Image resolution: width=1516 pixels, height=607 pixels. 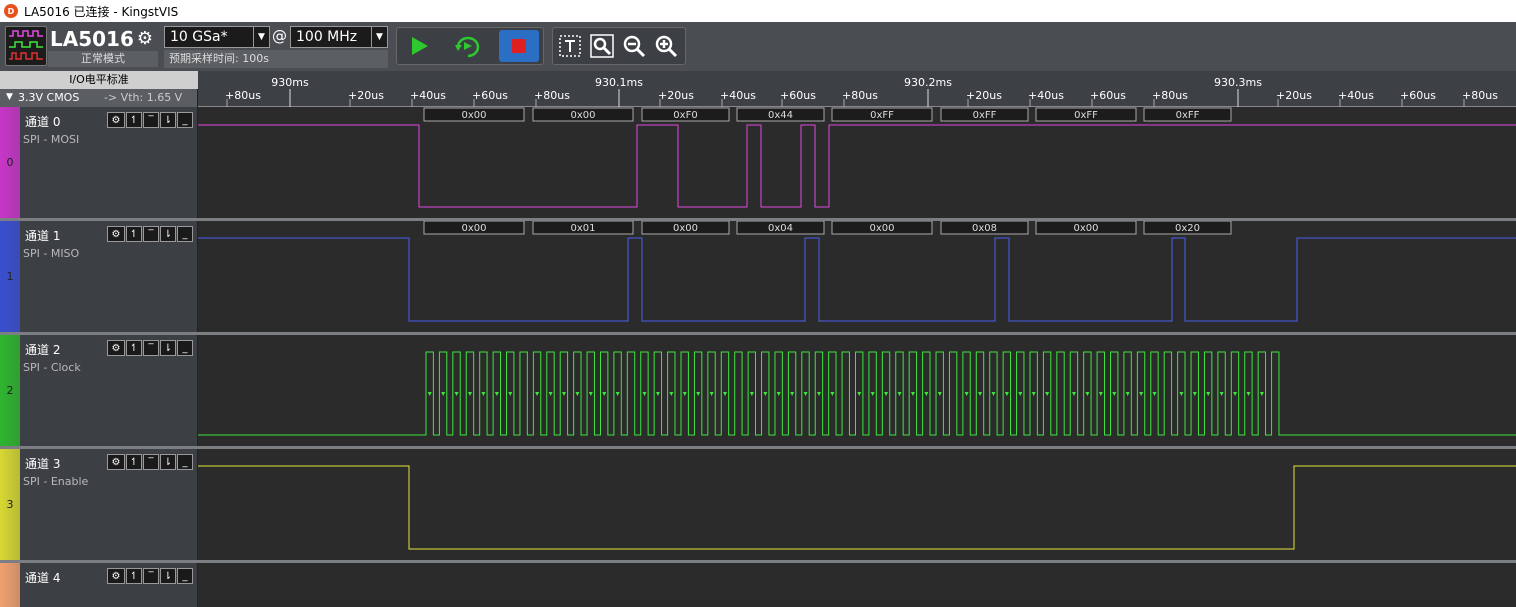 What do you see at coordinates (758, 11) in the screenshot?
I see `title-bar: D LA5016 已连接 - KingstVIS` at bounding box center [758, 11].